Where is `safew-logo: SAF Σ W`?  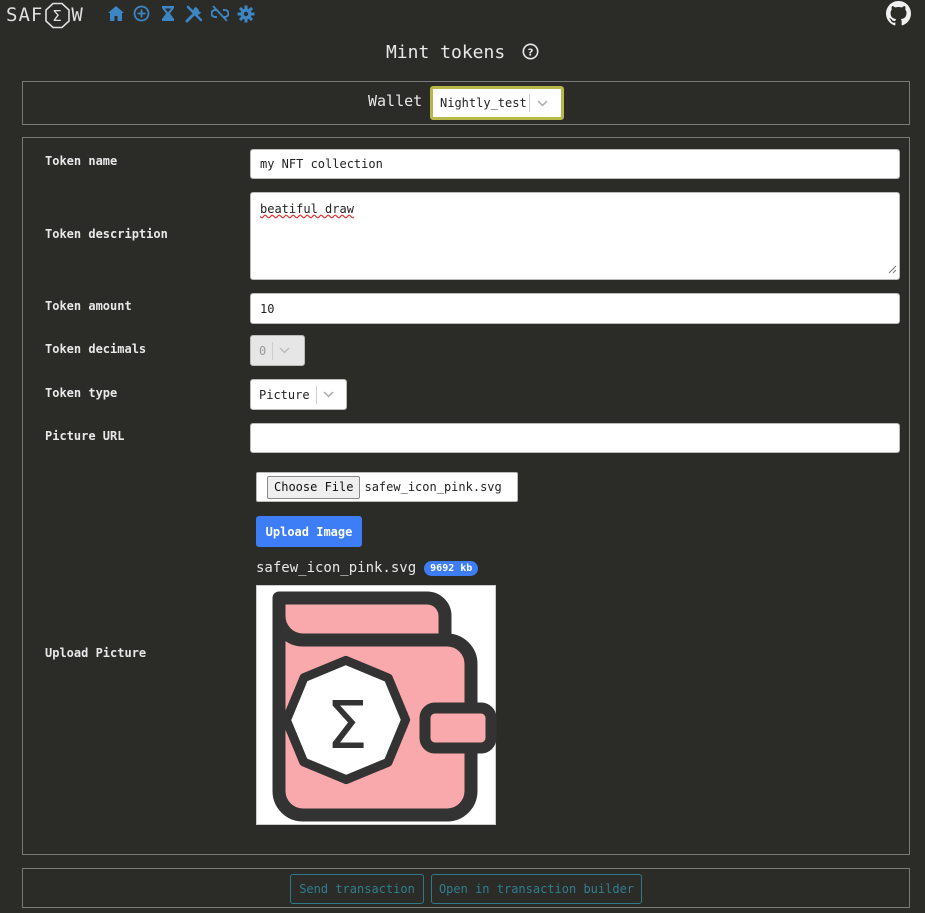 safew-logo: SAF Σ W is located at coordinates (45, 15).